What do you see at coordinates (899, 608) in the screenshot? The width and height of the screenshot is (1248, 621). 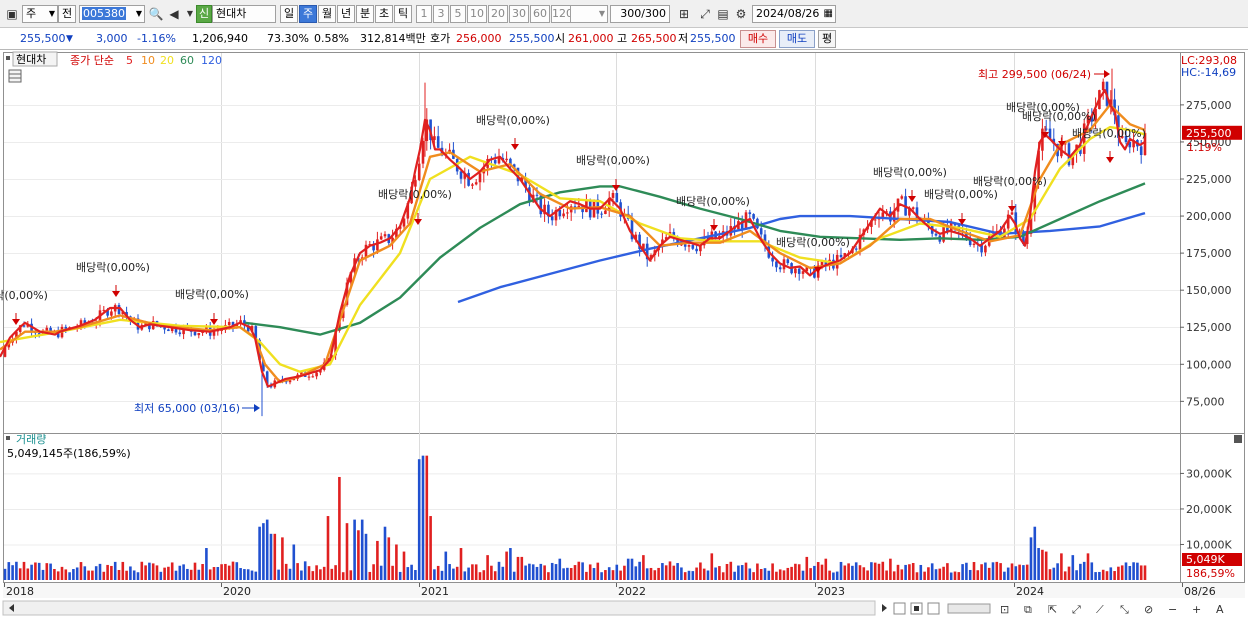 I see `rewind-icon` at bounding box center [899, 608].